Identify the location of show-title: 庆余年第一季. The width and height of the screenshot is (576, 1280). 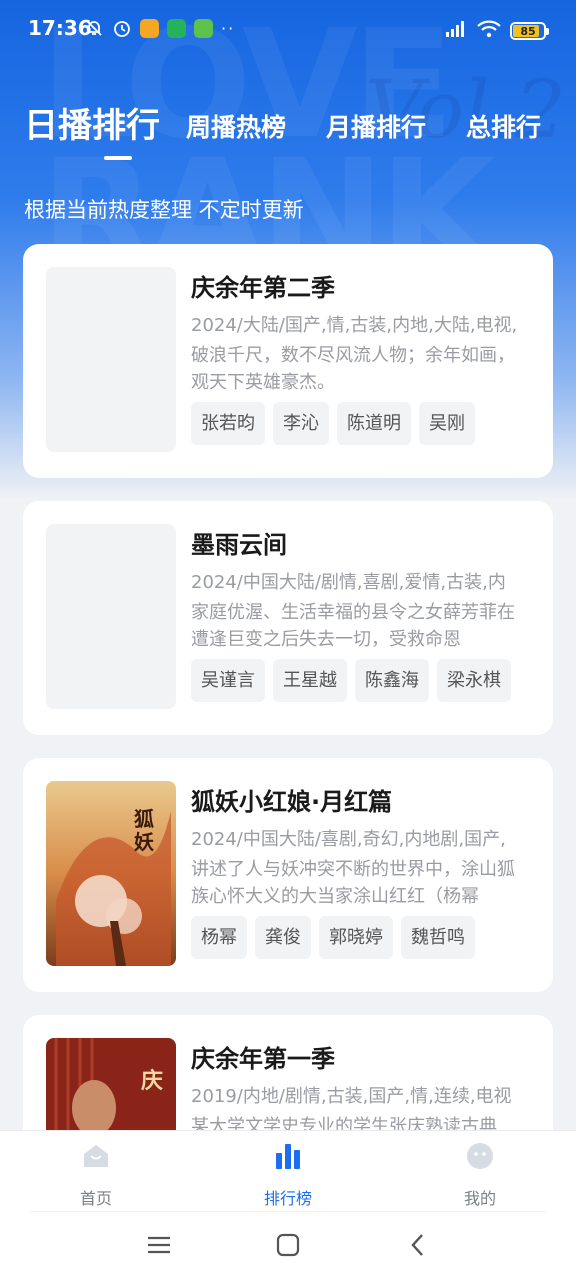
(263, 1059).